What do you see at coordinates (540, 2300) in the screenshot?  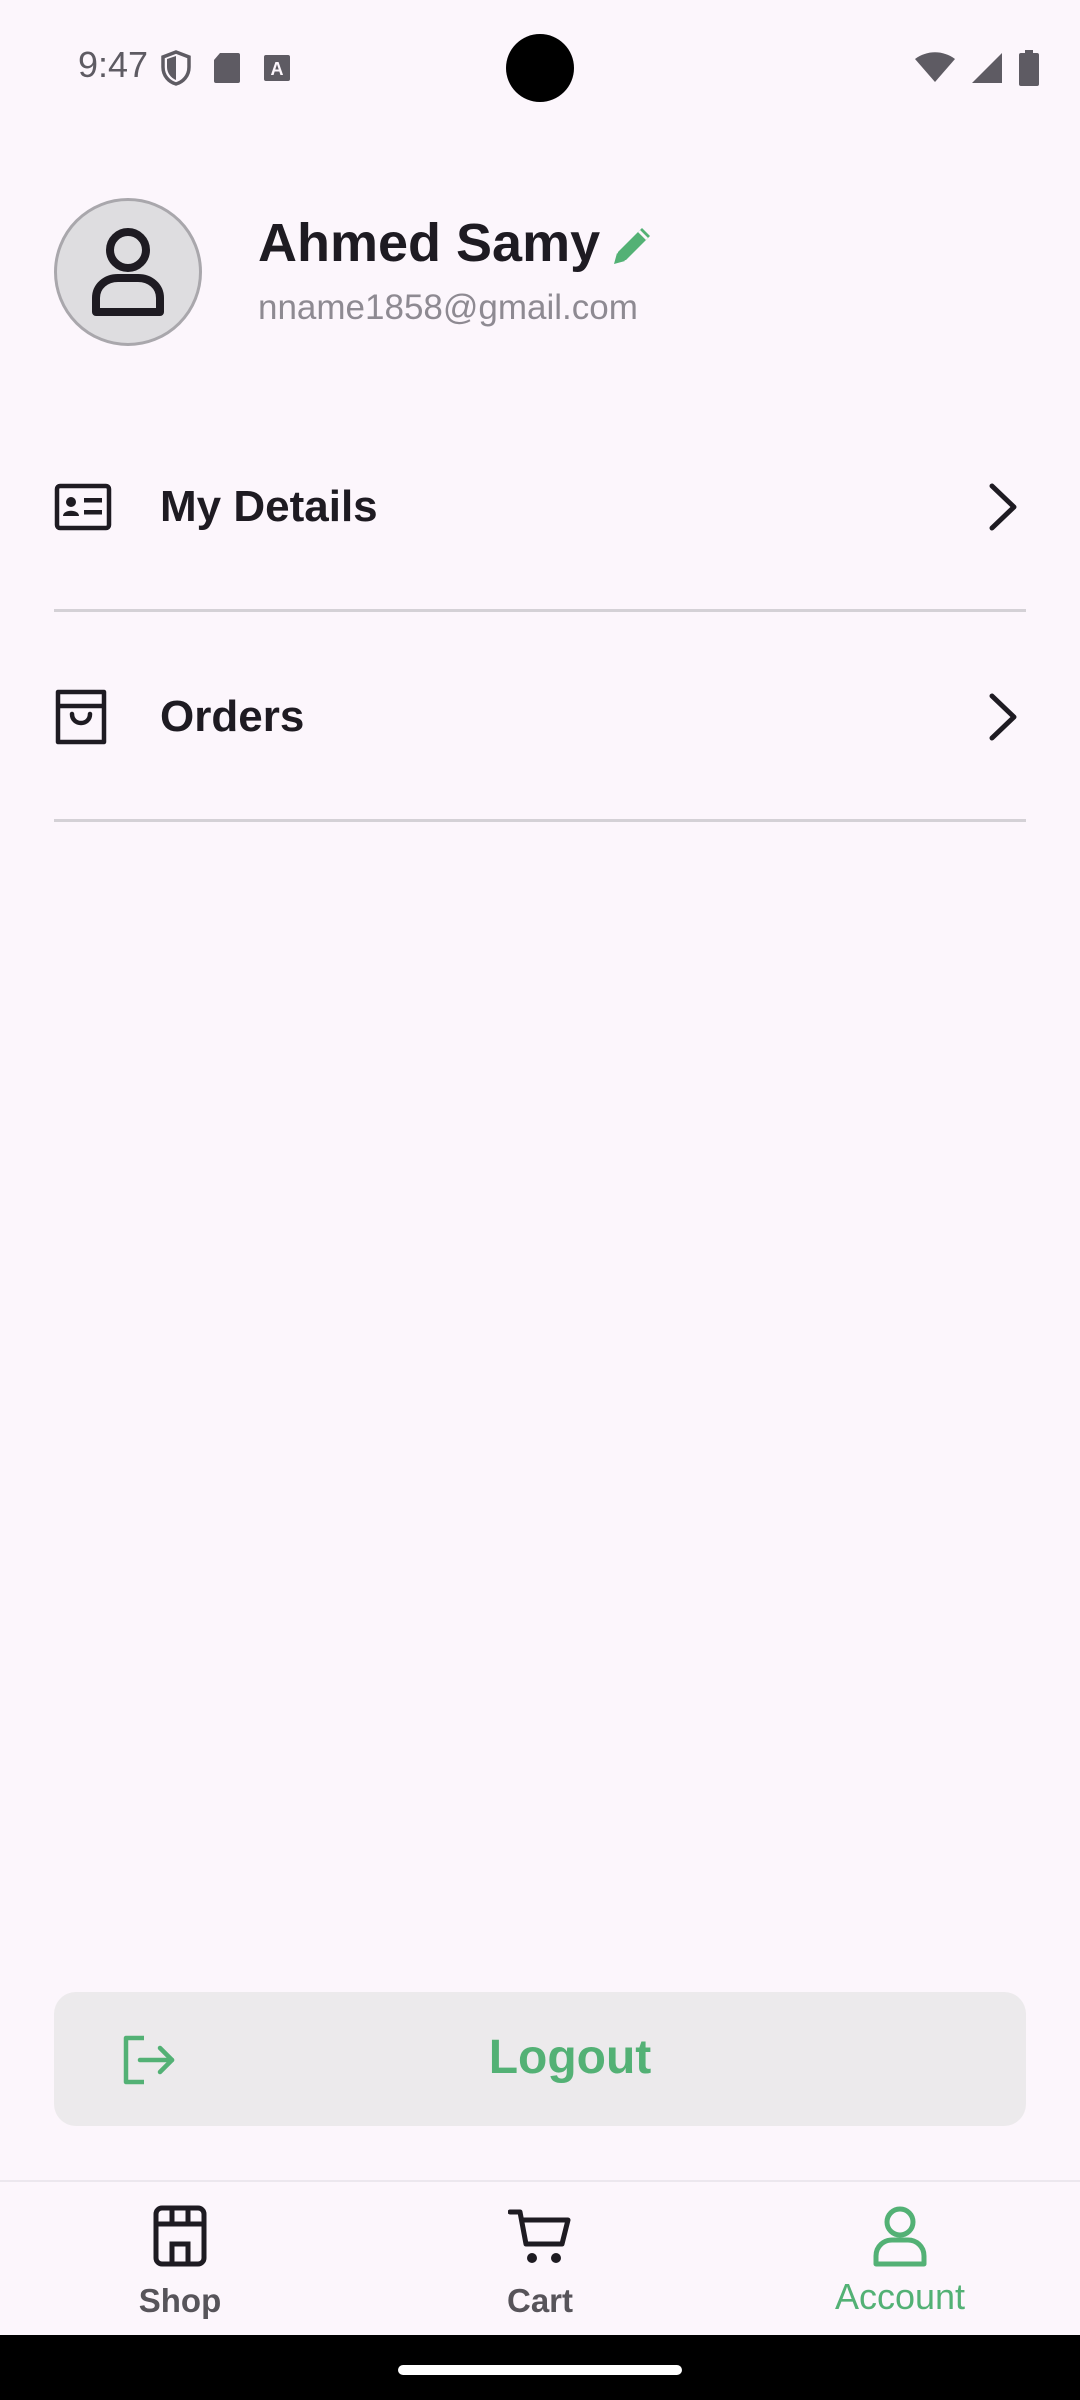 I see `nav-label: Cart` at bounding box center [540, 2300].